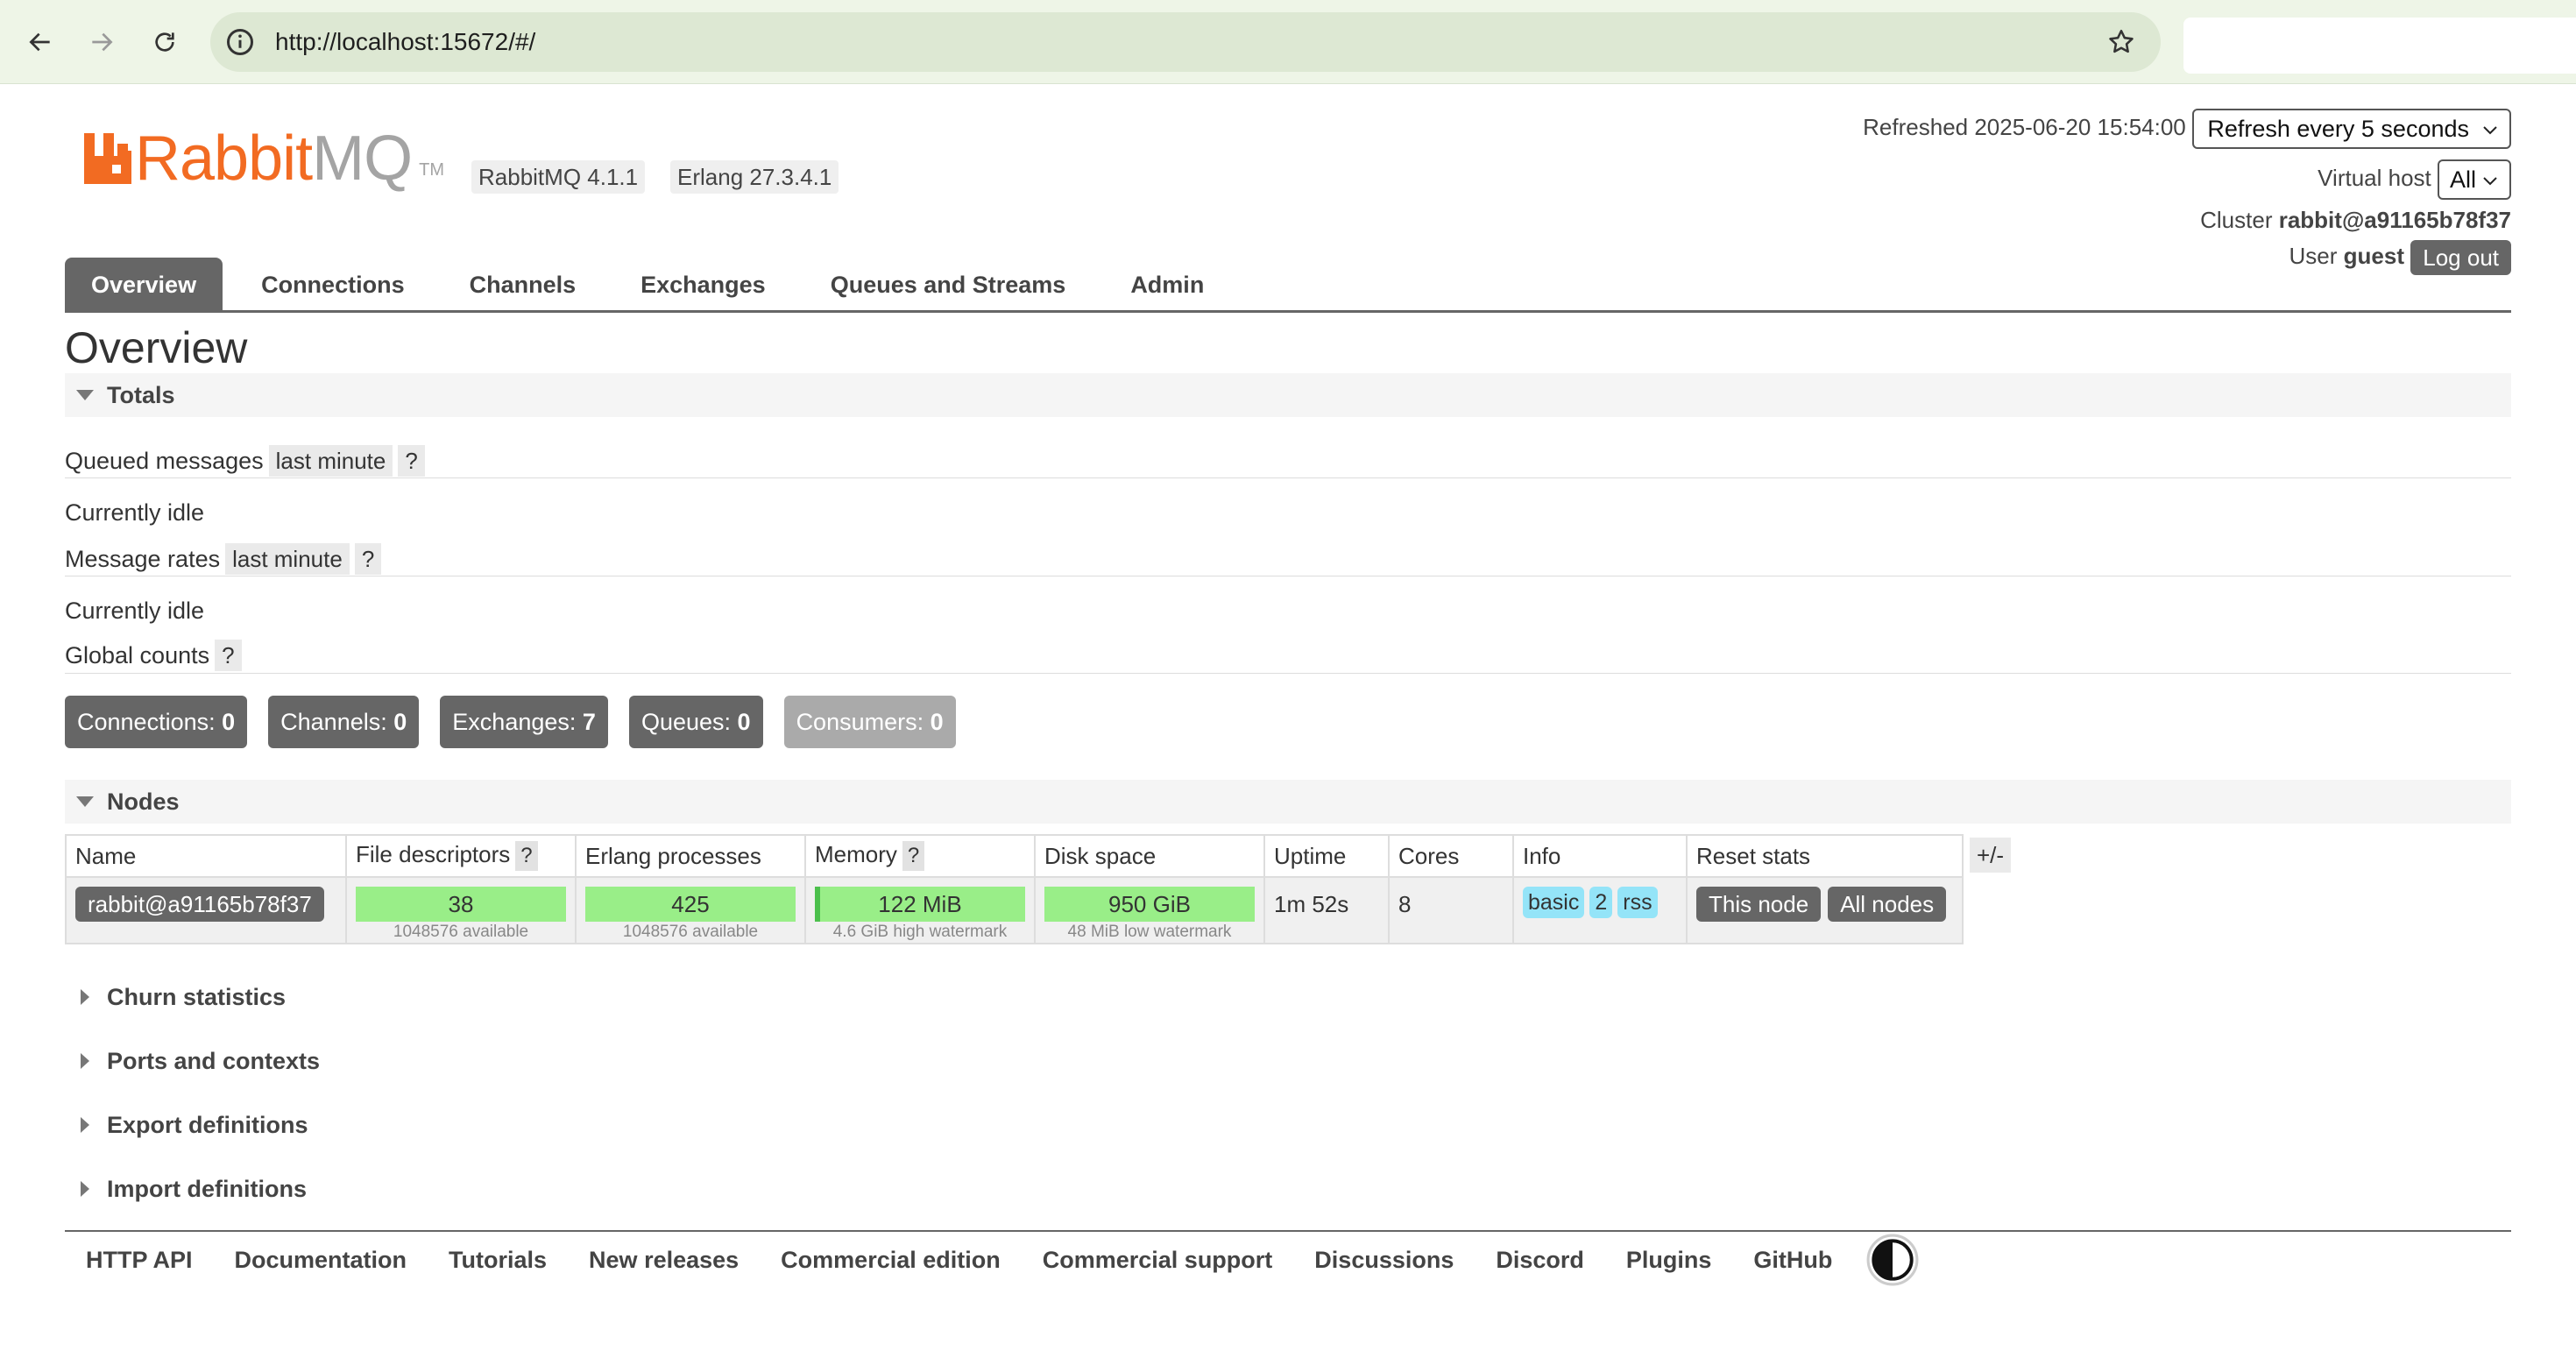  I want to click on vhost-select: All, so click(2474, 179).